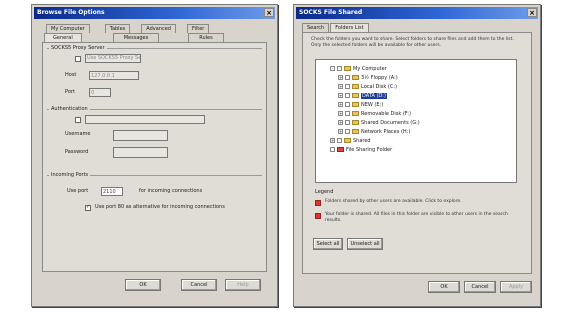  What do you see at coordinates (516, 287) in the screenshot?
I see `apply-button: Apply` at bounding box center [516, 287].